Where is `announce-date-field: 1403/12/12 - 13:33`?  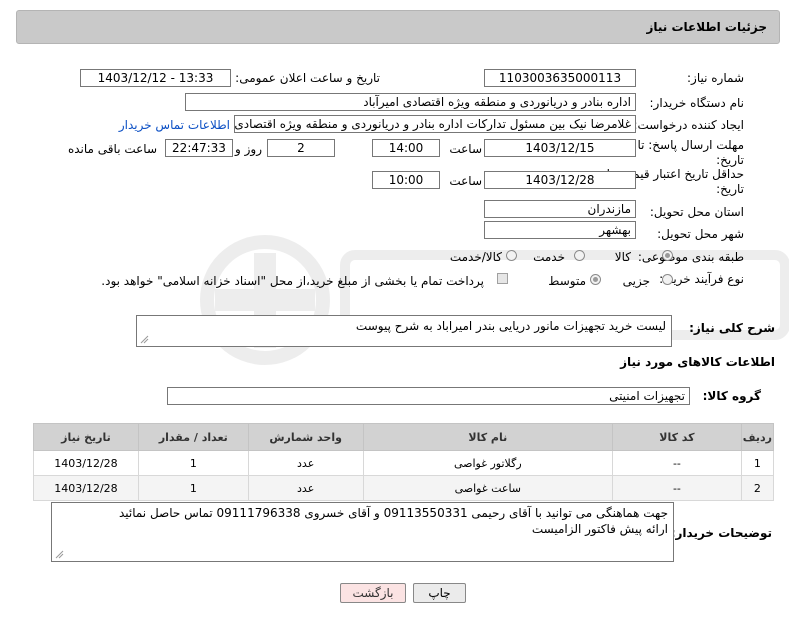
announce-date-field: 1403/12/12 - 13:33 is located at coordinates (155, 78).